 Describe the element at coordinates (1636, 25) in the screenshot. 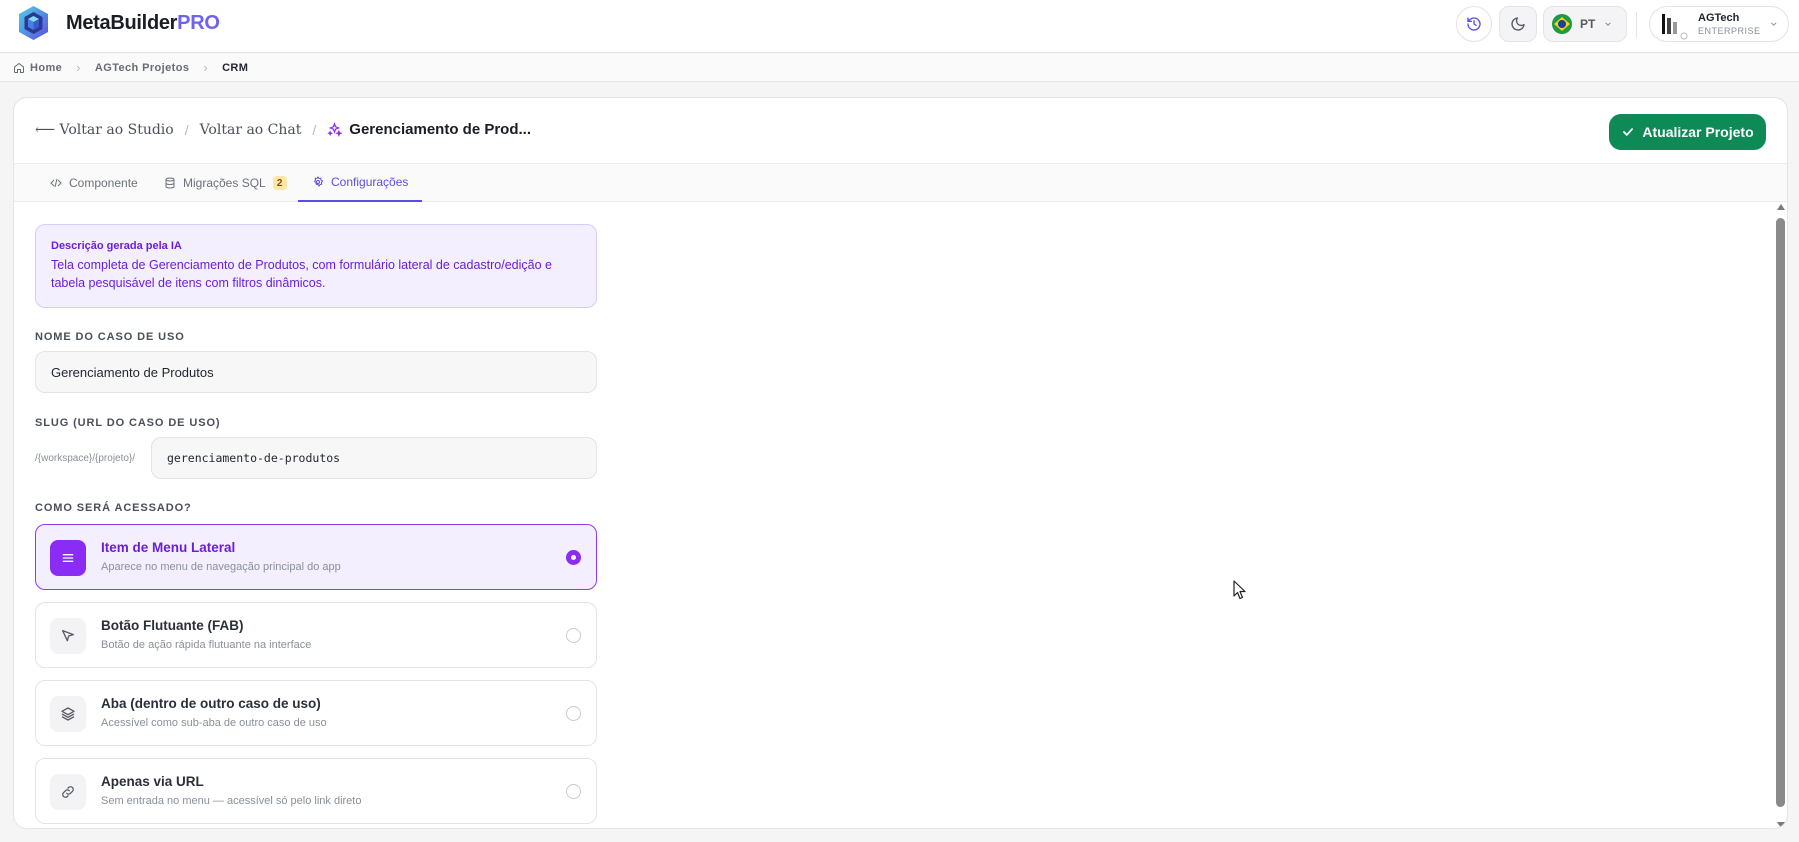

I see `divider` at that location.